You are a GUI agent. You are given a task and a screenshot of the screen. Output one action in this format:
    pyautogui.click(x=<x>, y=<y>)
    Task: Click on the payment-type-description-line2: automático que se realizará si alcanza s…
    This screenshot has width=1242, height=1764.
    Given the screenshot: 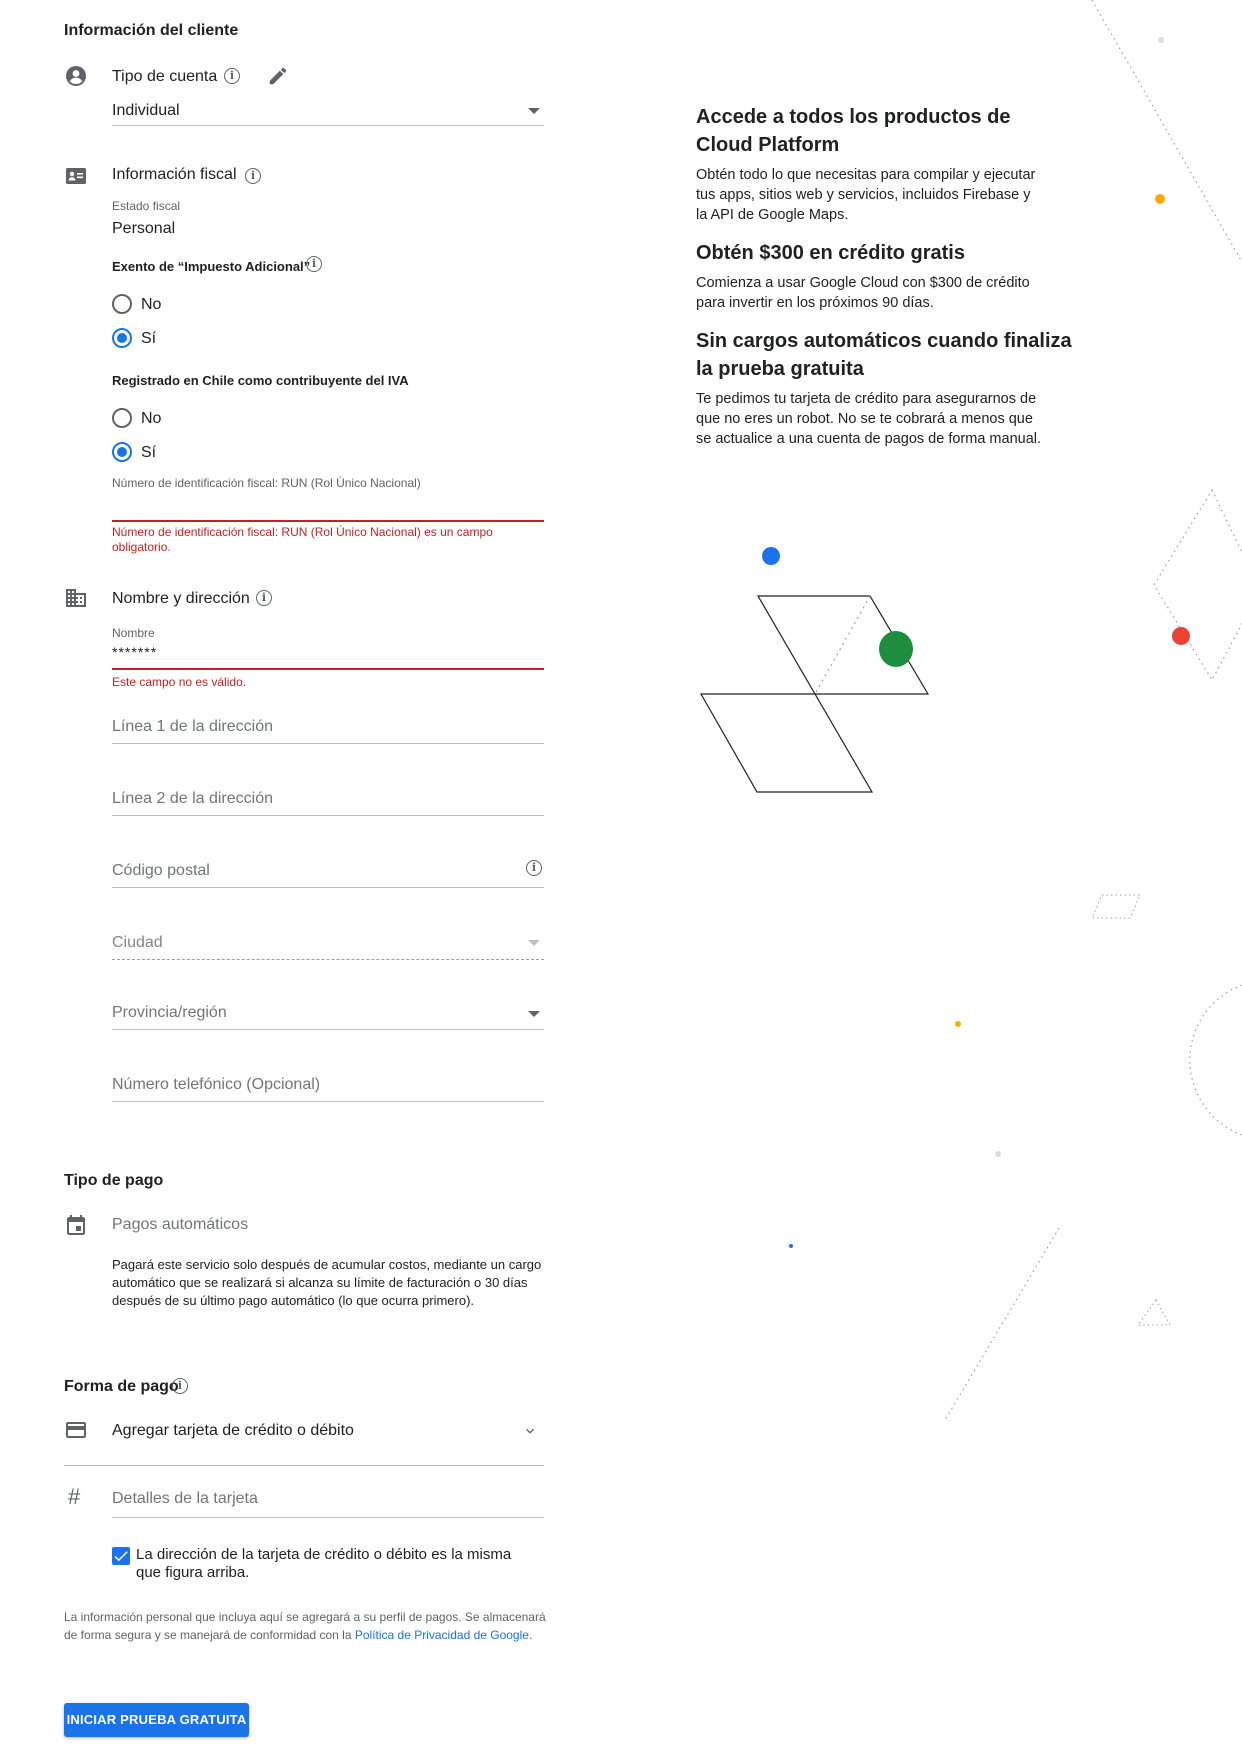 What is the action you would take?
    pyautogui.click(x=320, y=1282)
    